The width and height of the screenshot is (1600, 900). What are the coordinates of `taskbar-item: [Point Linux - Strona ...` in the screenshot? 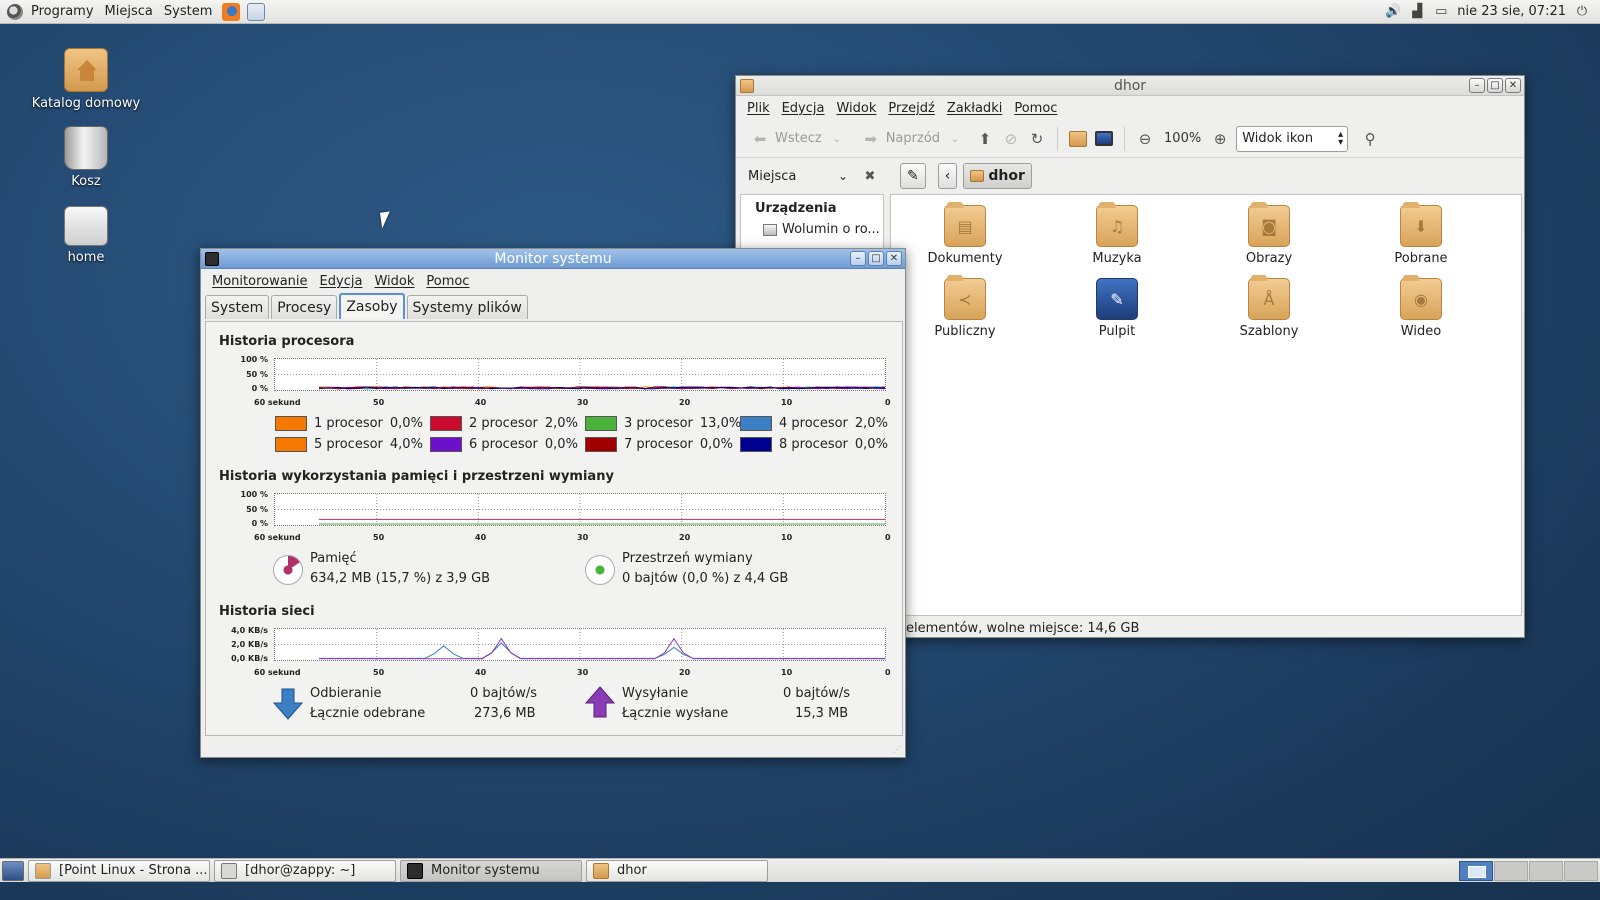 It's located at (119, 870).